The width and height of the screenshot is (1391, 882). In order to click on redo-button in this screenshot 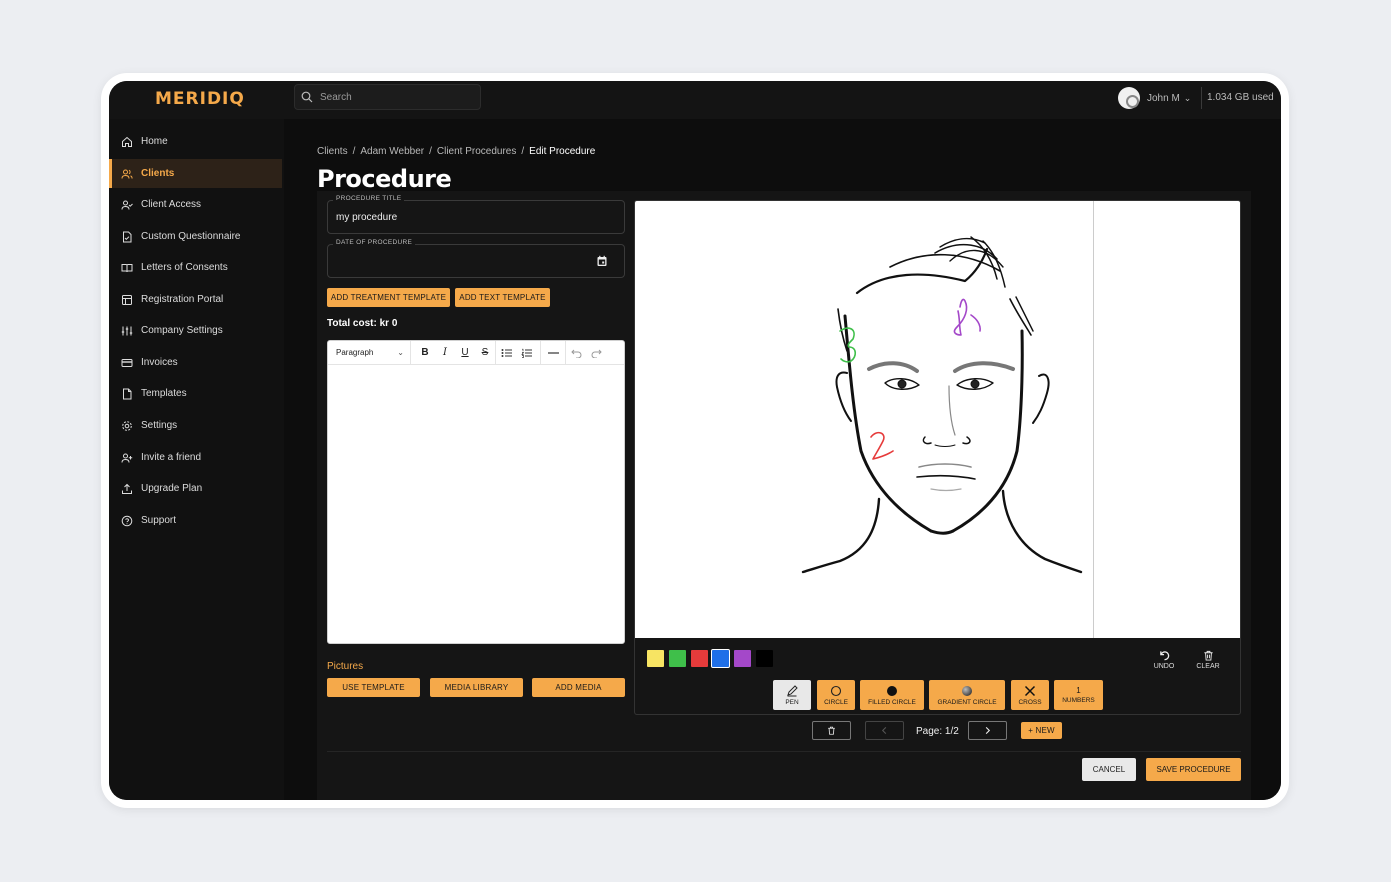, I will do `click(596, 353)`.